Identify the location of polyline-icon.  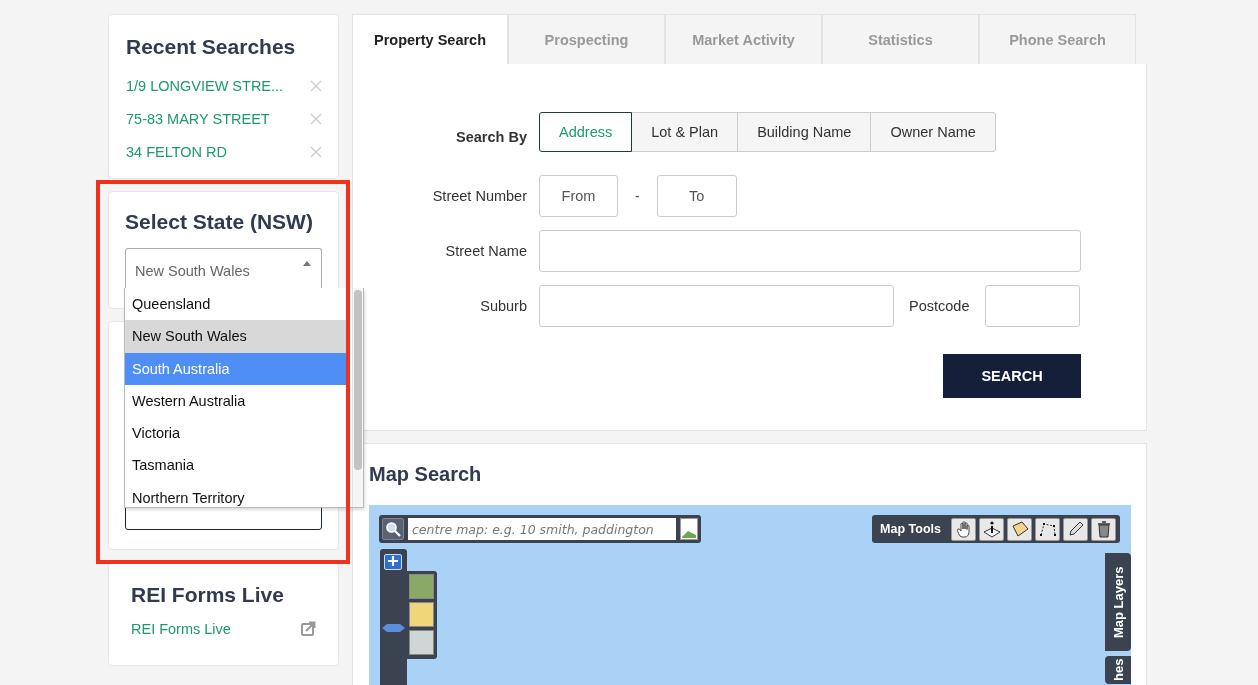
(1047, 529).